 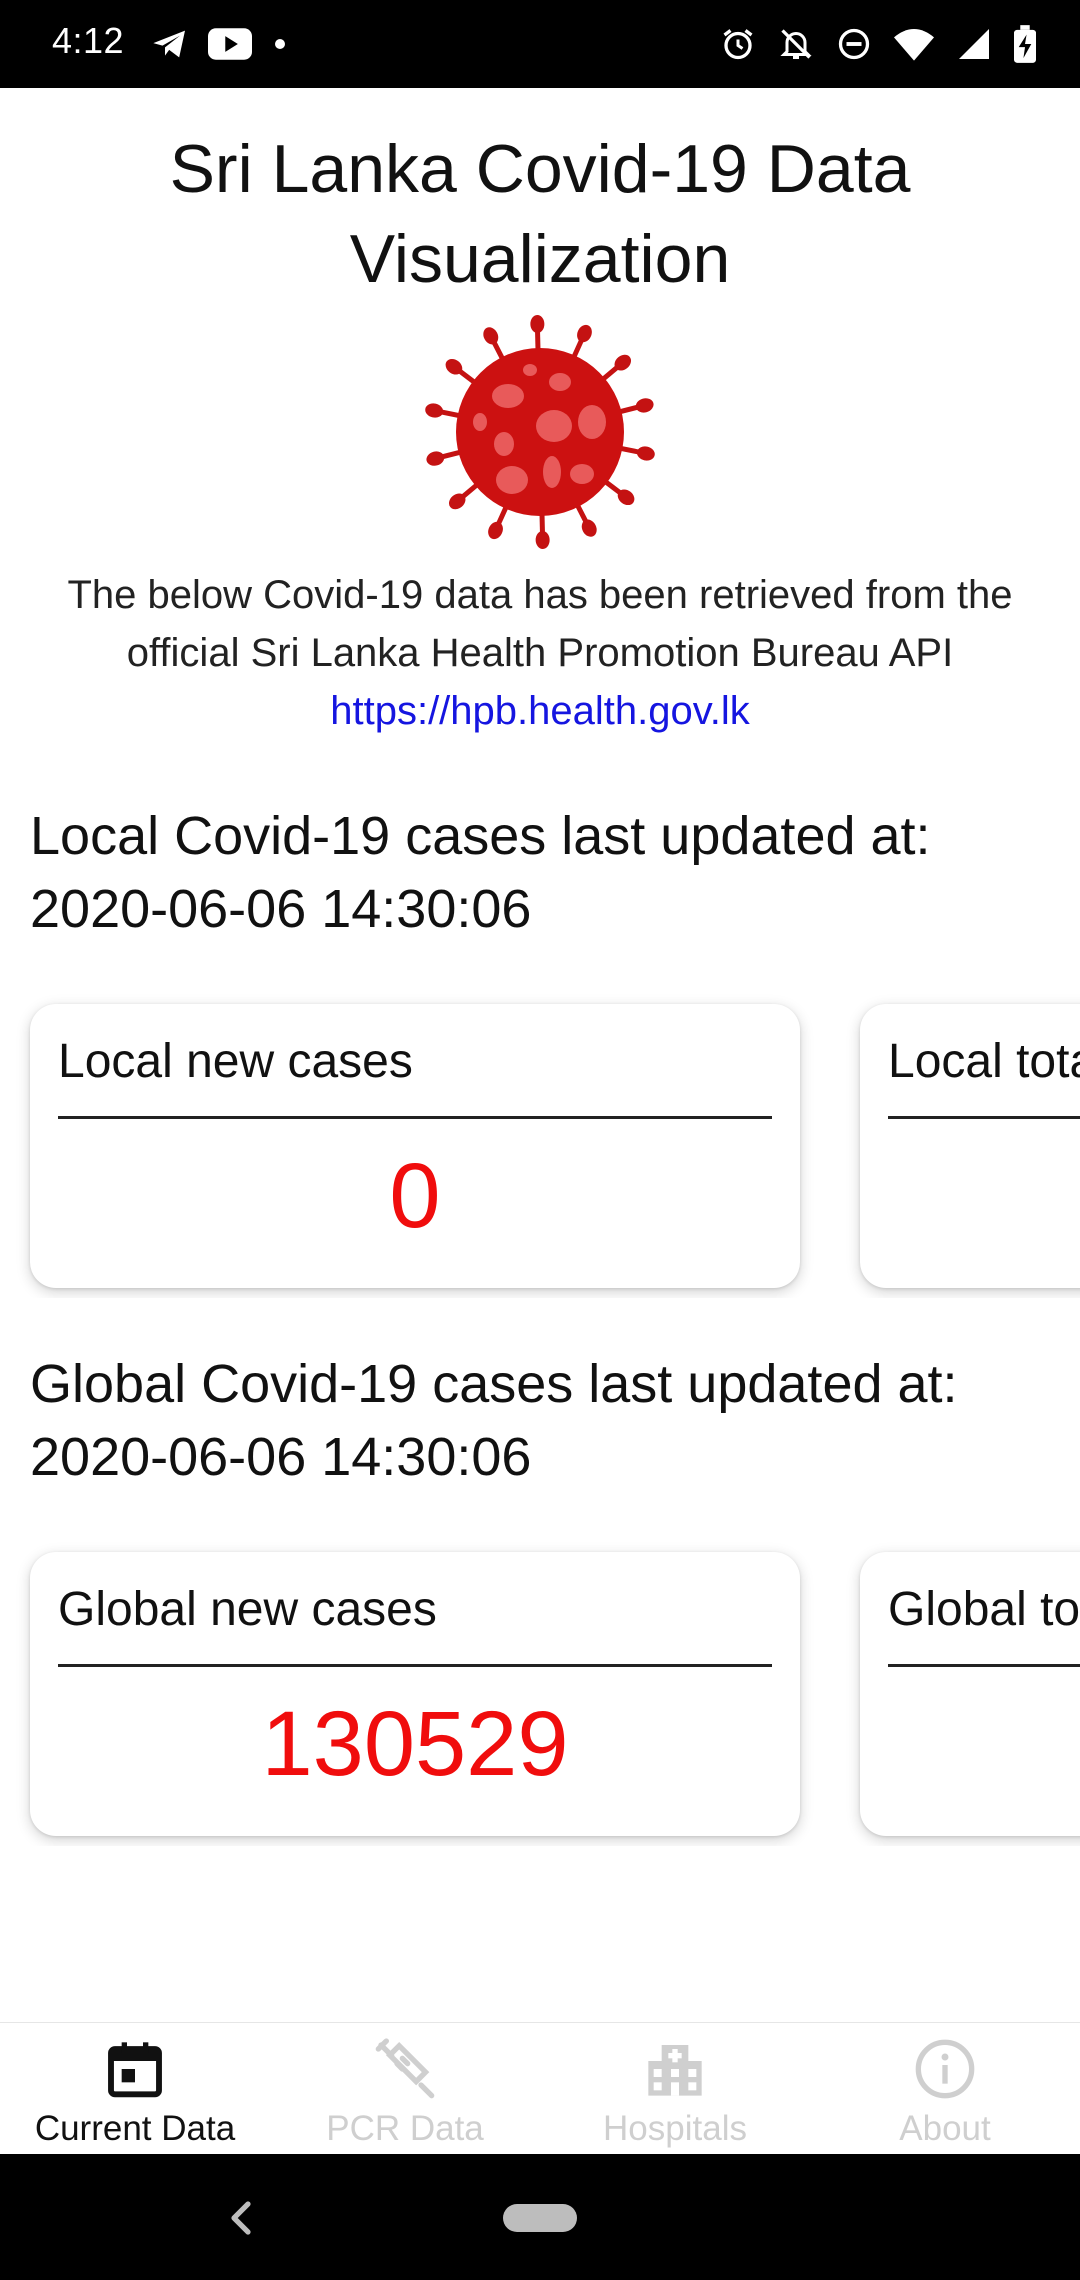 What do you see at coordinates (945, 2069) in the screenshot?
I see `info-icon` at bounding box center [945, 2069].